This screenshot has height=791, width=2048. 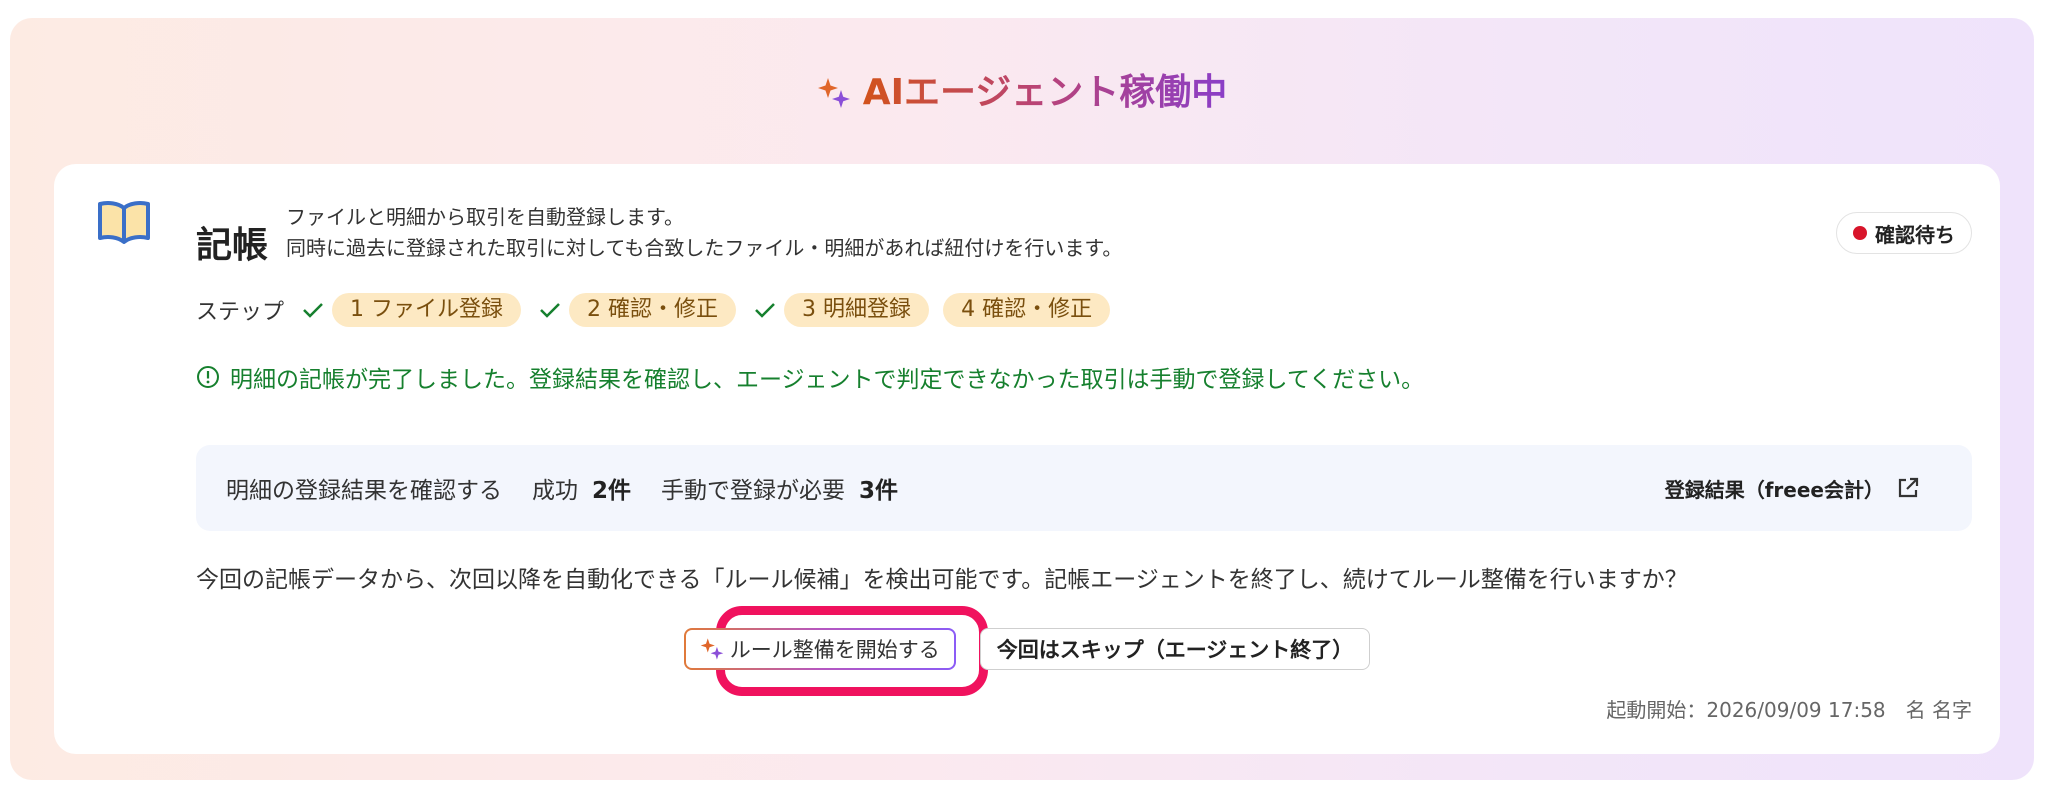 What do you see at coordinates (1915, 234) in the screenshot?
I see `status-label: 確認待ち` at bounding box center [1915, 234].